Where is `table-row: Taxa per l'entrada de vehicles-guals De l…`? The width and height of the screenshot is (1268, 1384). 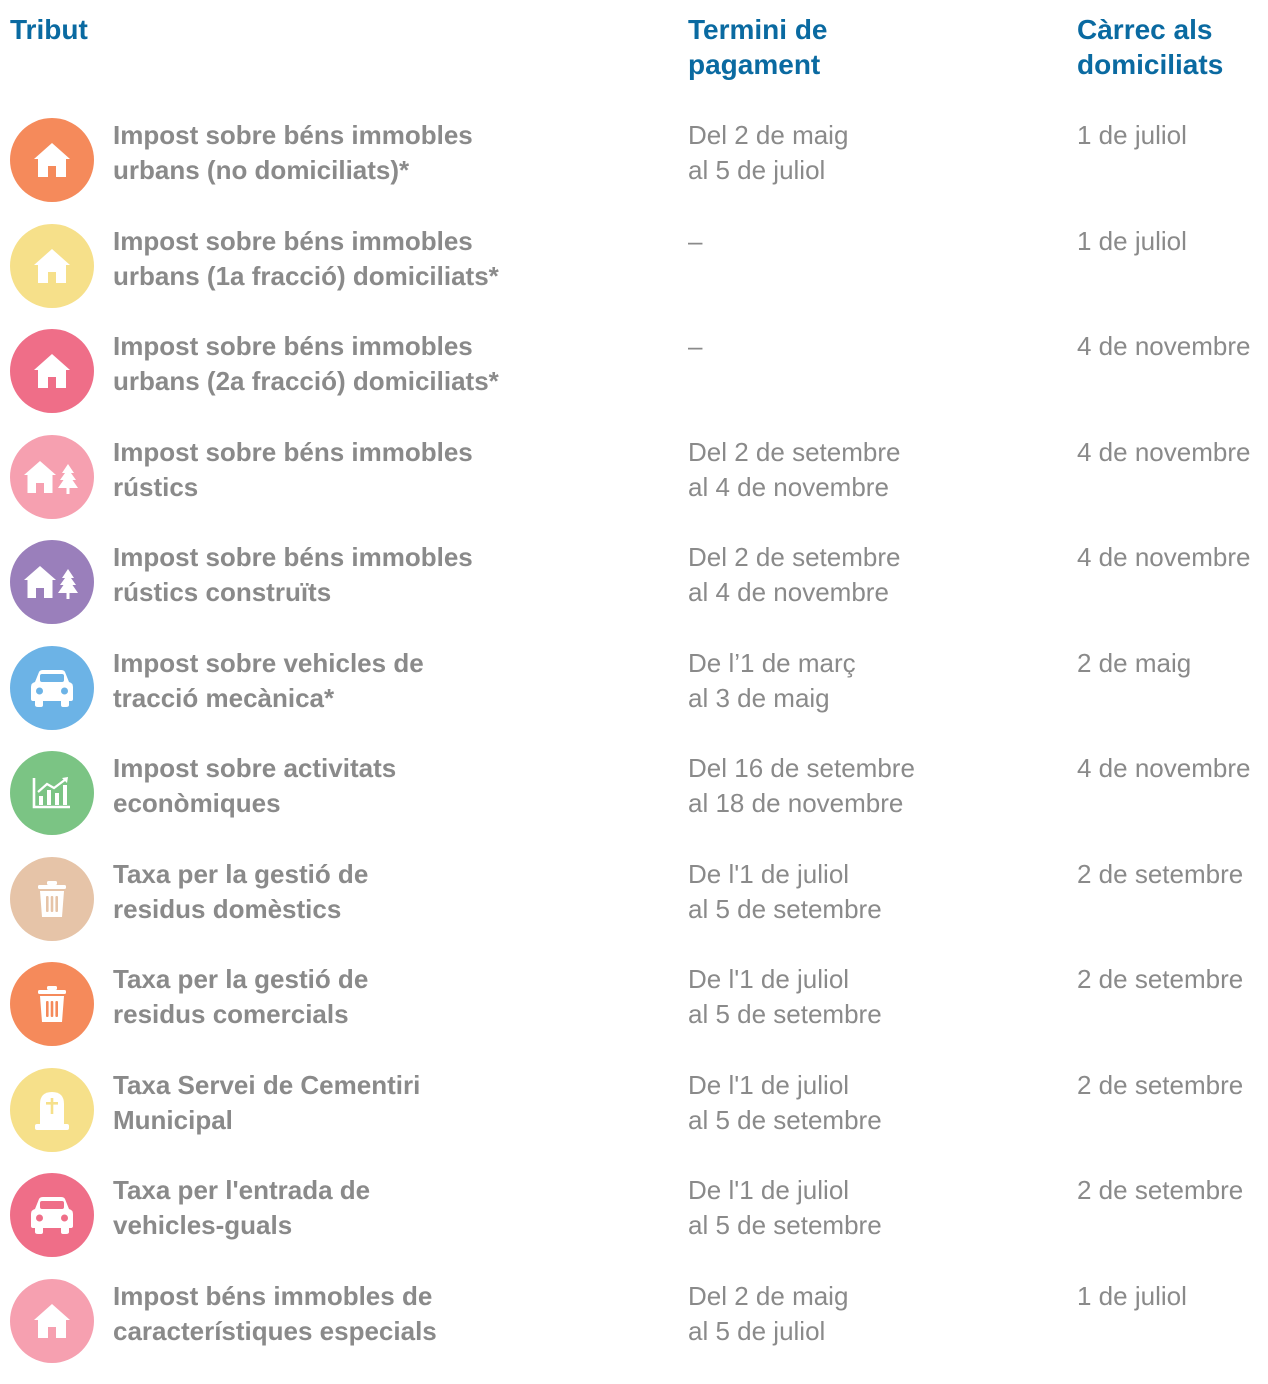 table-row: Taxa per l'entrada de vehicles-guals De l… is located at coordinates (634, 1226).